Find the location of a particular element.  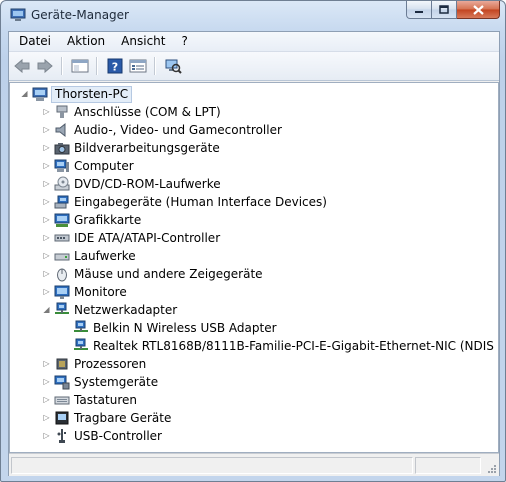

processor-icon is located at coordinates (62, 364).